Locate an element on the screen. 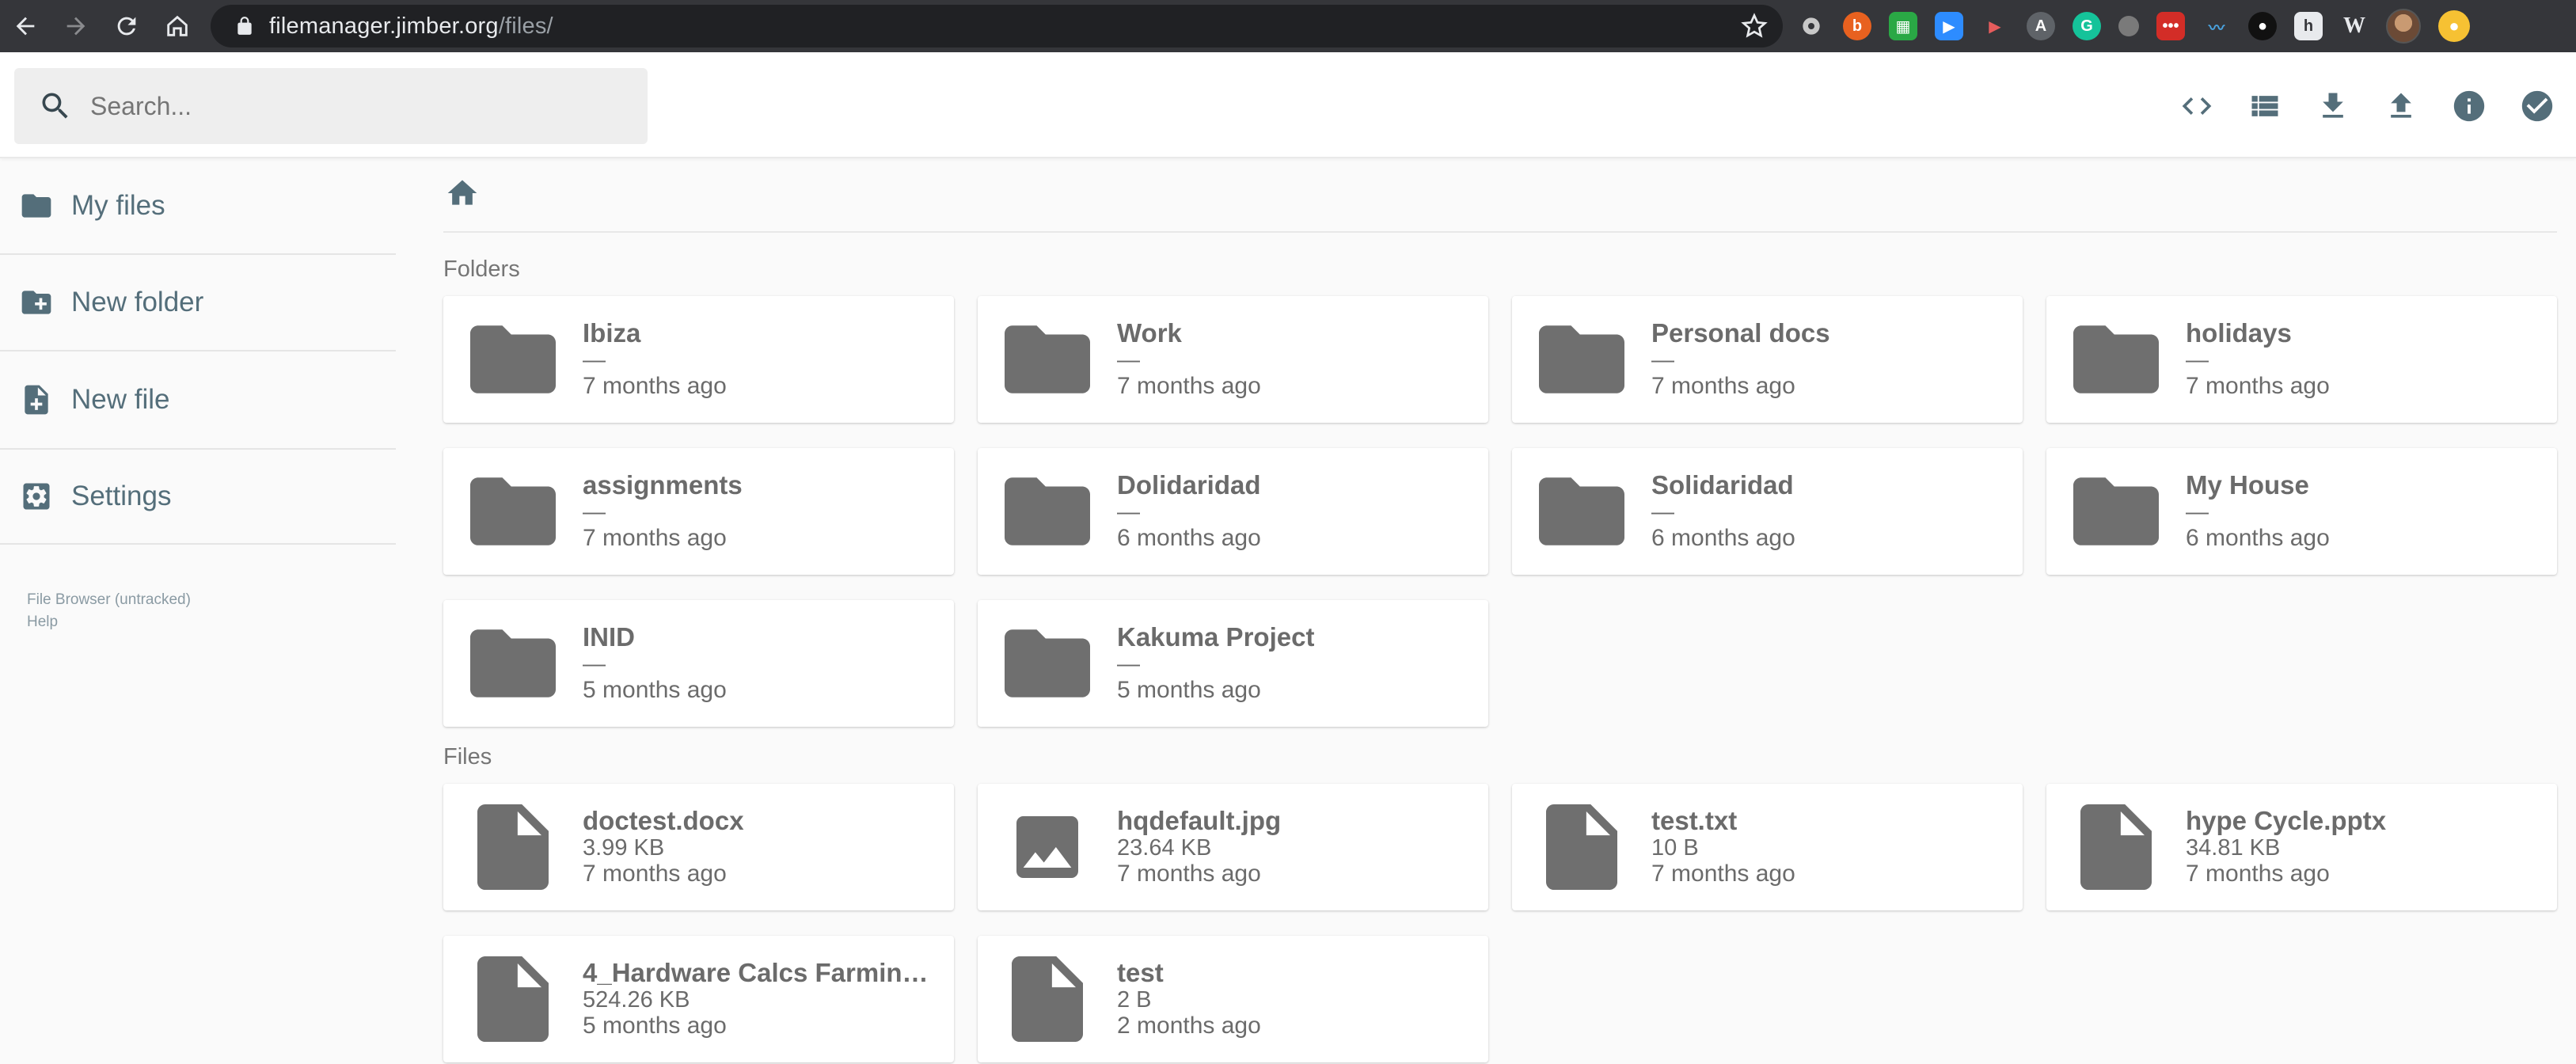 This screenshot has height=1064, width=2576. zoom-extension-icon: ▶ is located at coordinates (1949, 26).